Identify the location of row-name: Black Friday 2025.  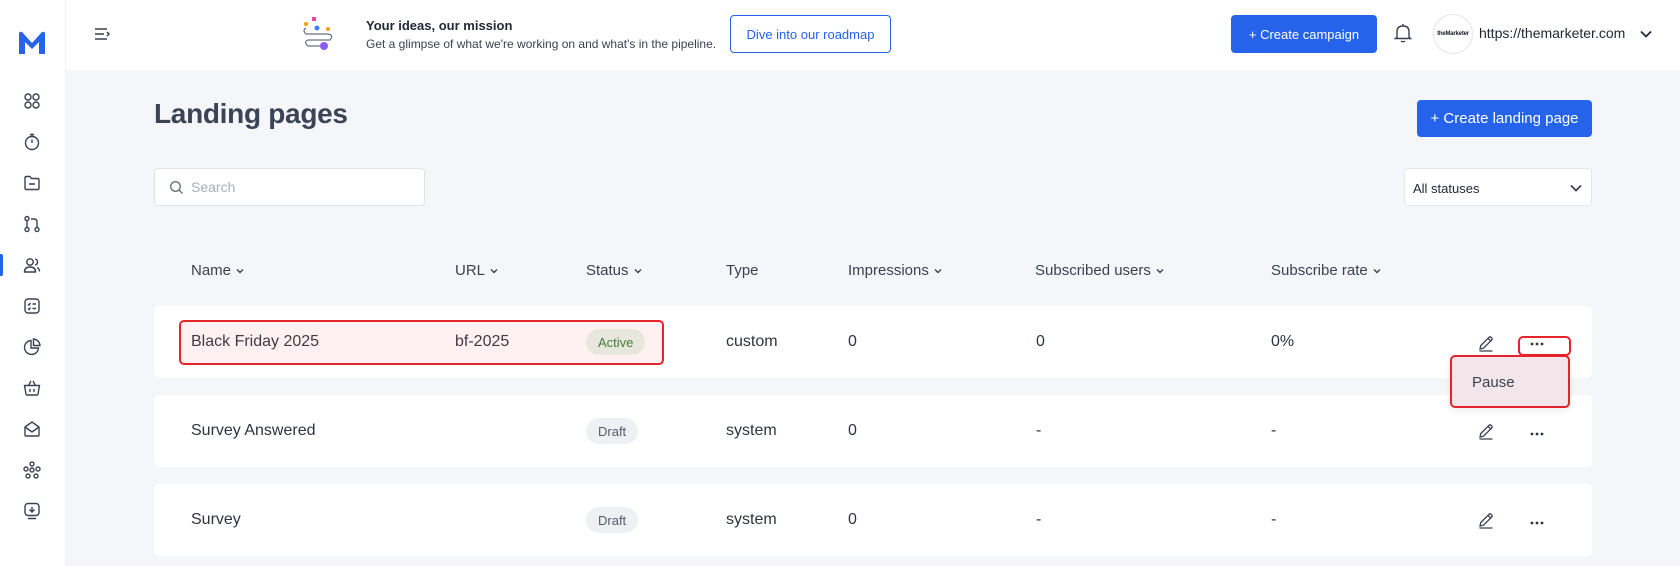
(255, 342).